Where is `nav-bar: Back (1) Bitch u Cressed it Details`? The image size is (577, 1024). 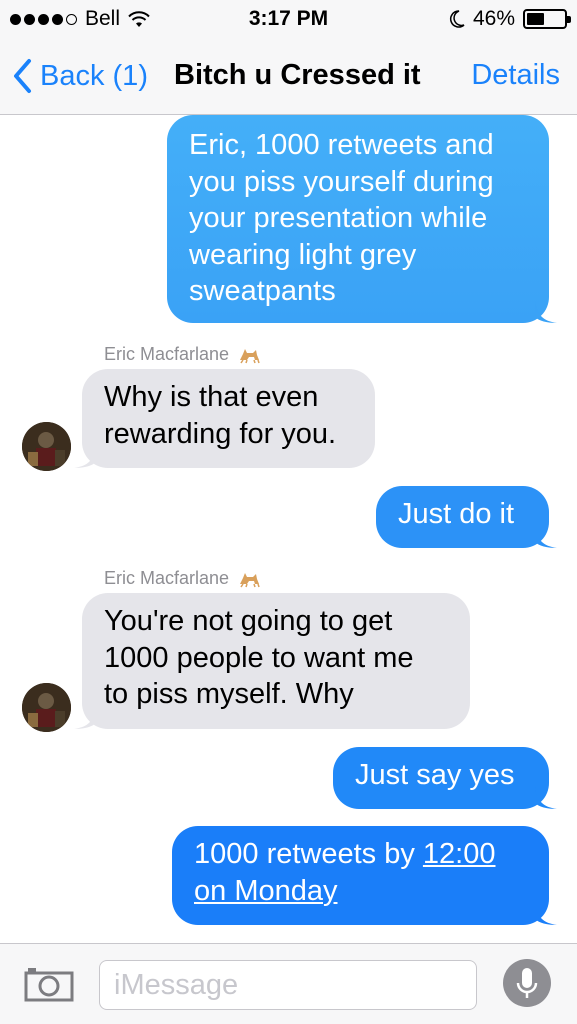
nav-bar: Back (1) Bitch u Cressed it Details is located at coordinates (288, 76).